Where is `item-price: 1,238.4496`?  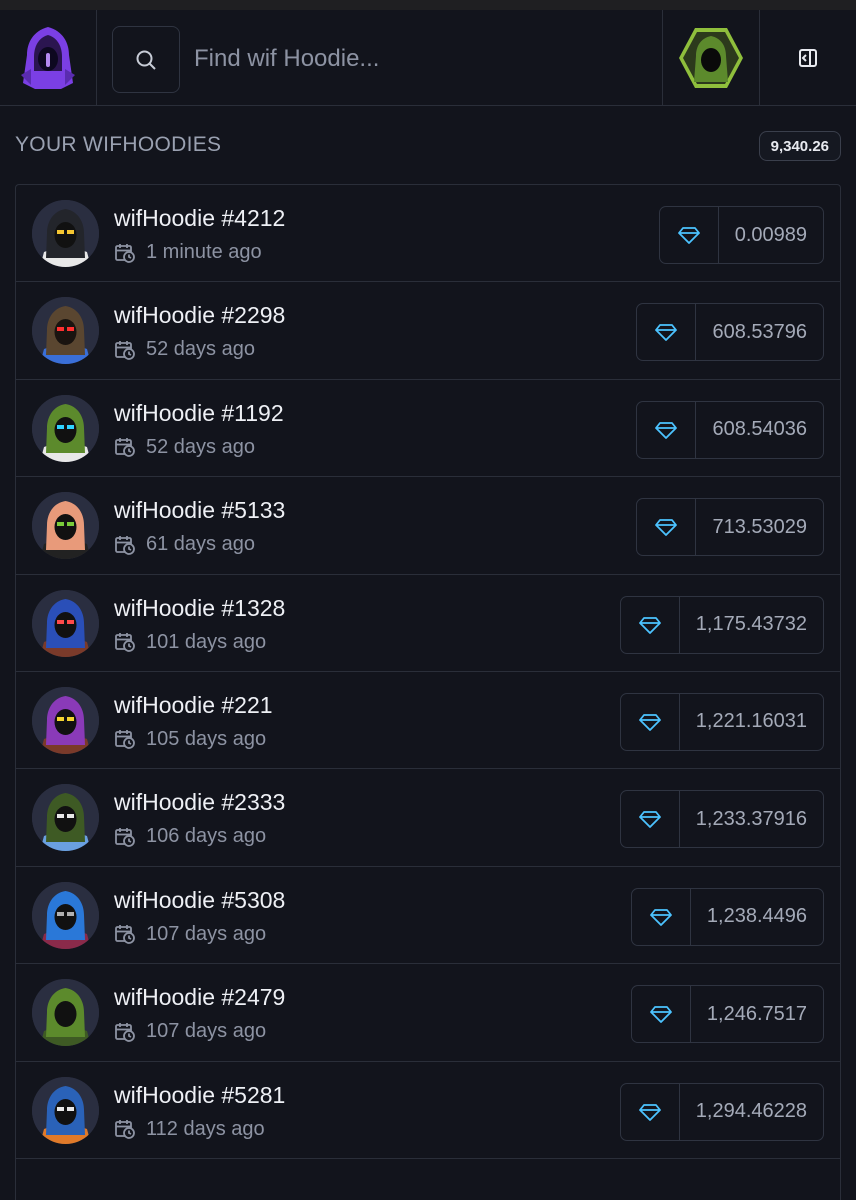
item-price: 1,238.4496 is located at coordinates (756, 916).